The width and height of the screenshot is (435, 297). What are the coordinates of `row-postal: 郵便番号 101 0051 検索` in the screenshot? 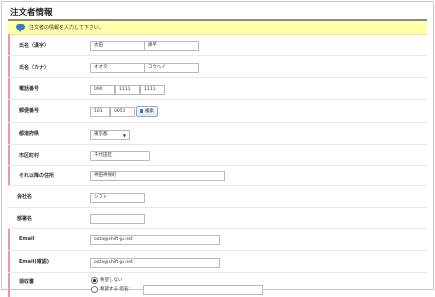 It's located at (217, 111).